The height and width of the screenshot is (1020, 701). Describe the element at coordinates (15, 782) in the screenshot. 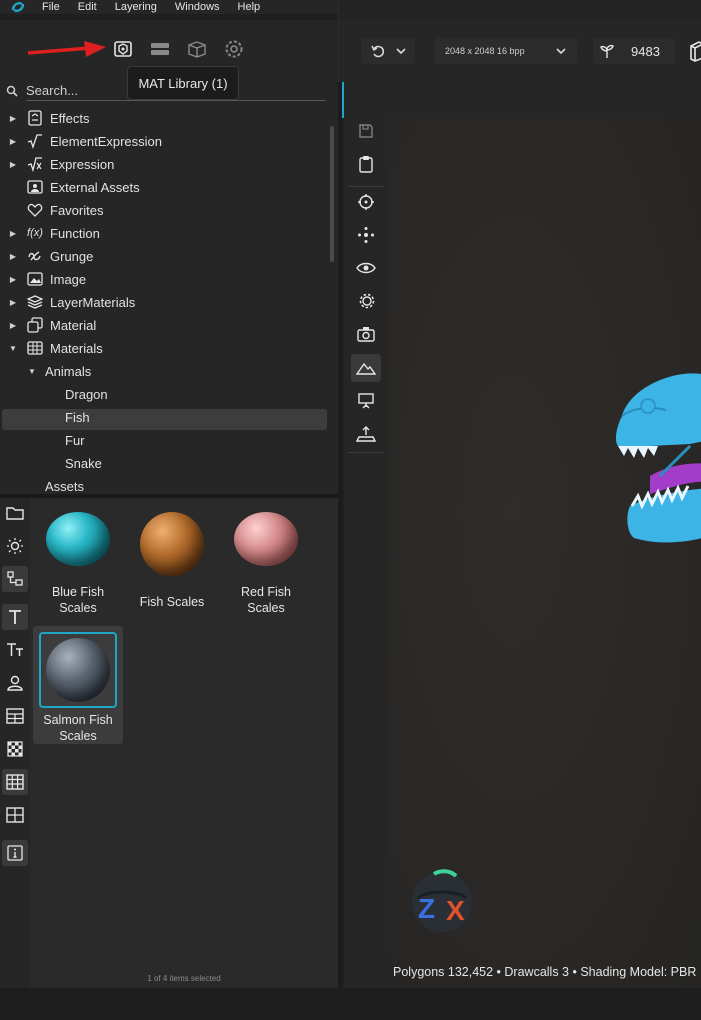

I see `grid-icon` at that location.